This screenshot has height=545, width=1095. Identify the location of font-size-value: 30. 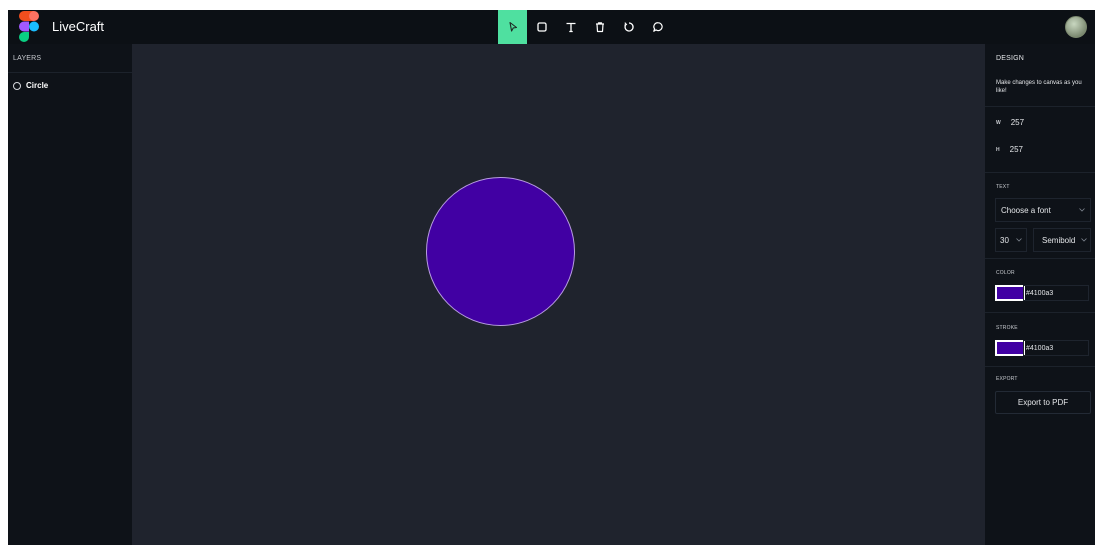
(1004, 240).